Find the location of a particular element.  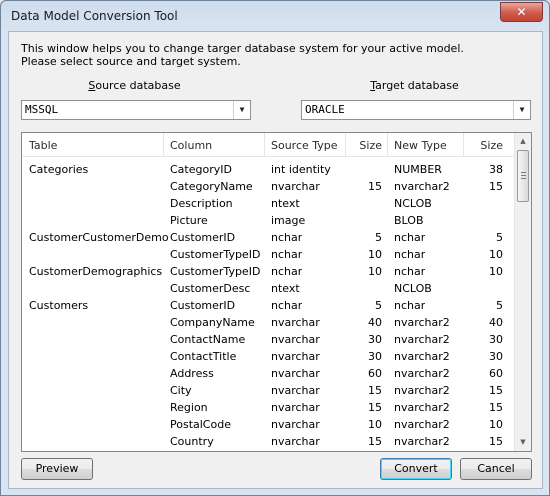

cell-column: Description is located at coordinates (201, 203).